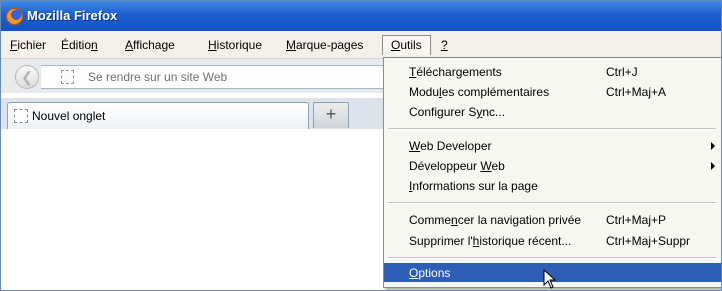 Image resolution: width=722 pixels, height=291 pixels. What do you see at coordinates (158, 77) in the screenshot?
I see `url-placeholder: Se rendre sur un site Web` at bounding box center [158, 77].